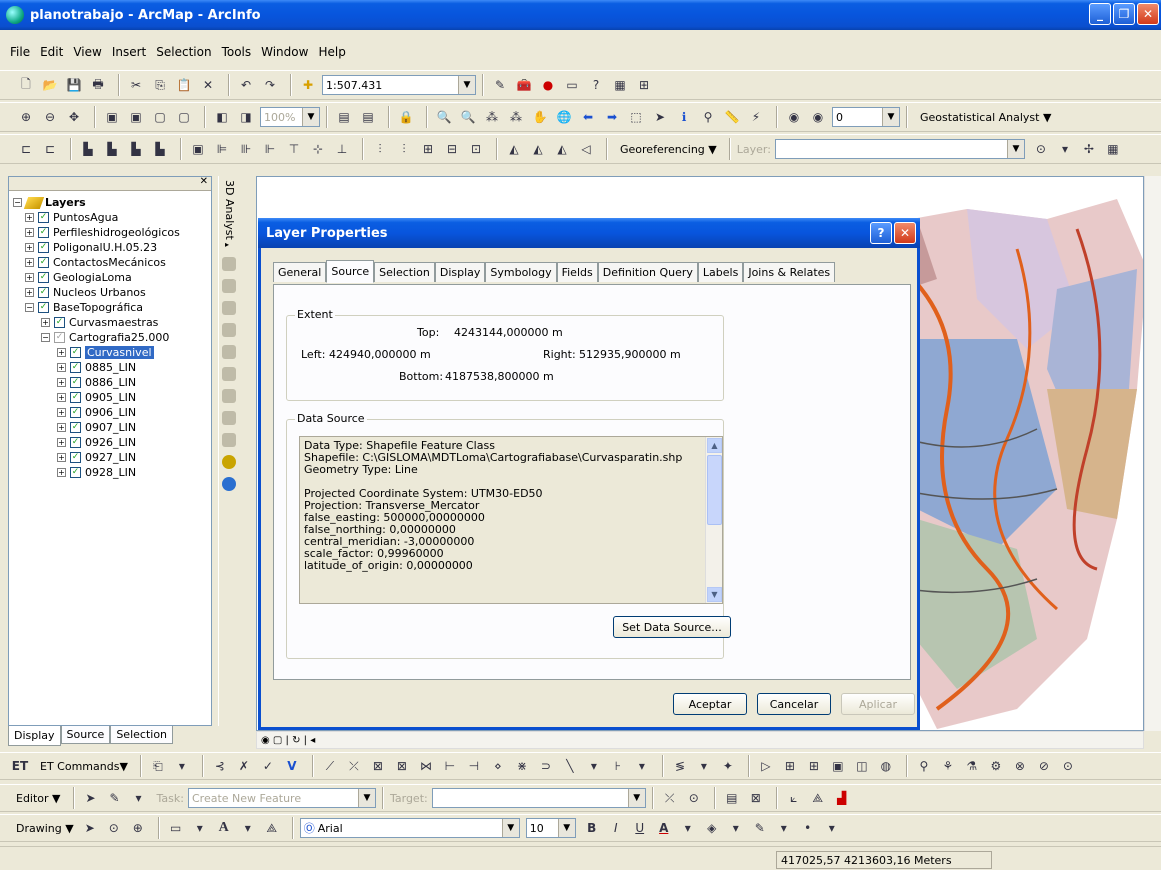 Image resolution: width=1161 pixels, height=870 pixels. What do you see at coordinates (290, 117) in the screenshot?
I see `zoom-percent-combo: 100% ▼` at bounding box center [290, 117].